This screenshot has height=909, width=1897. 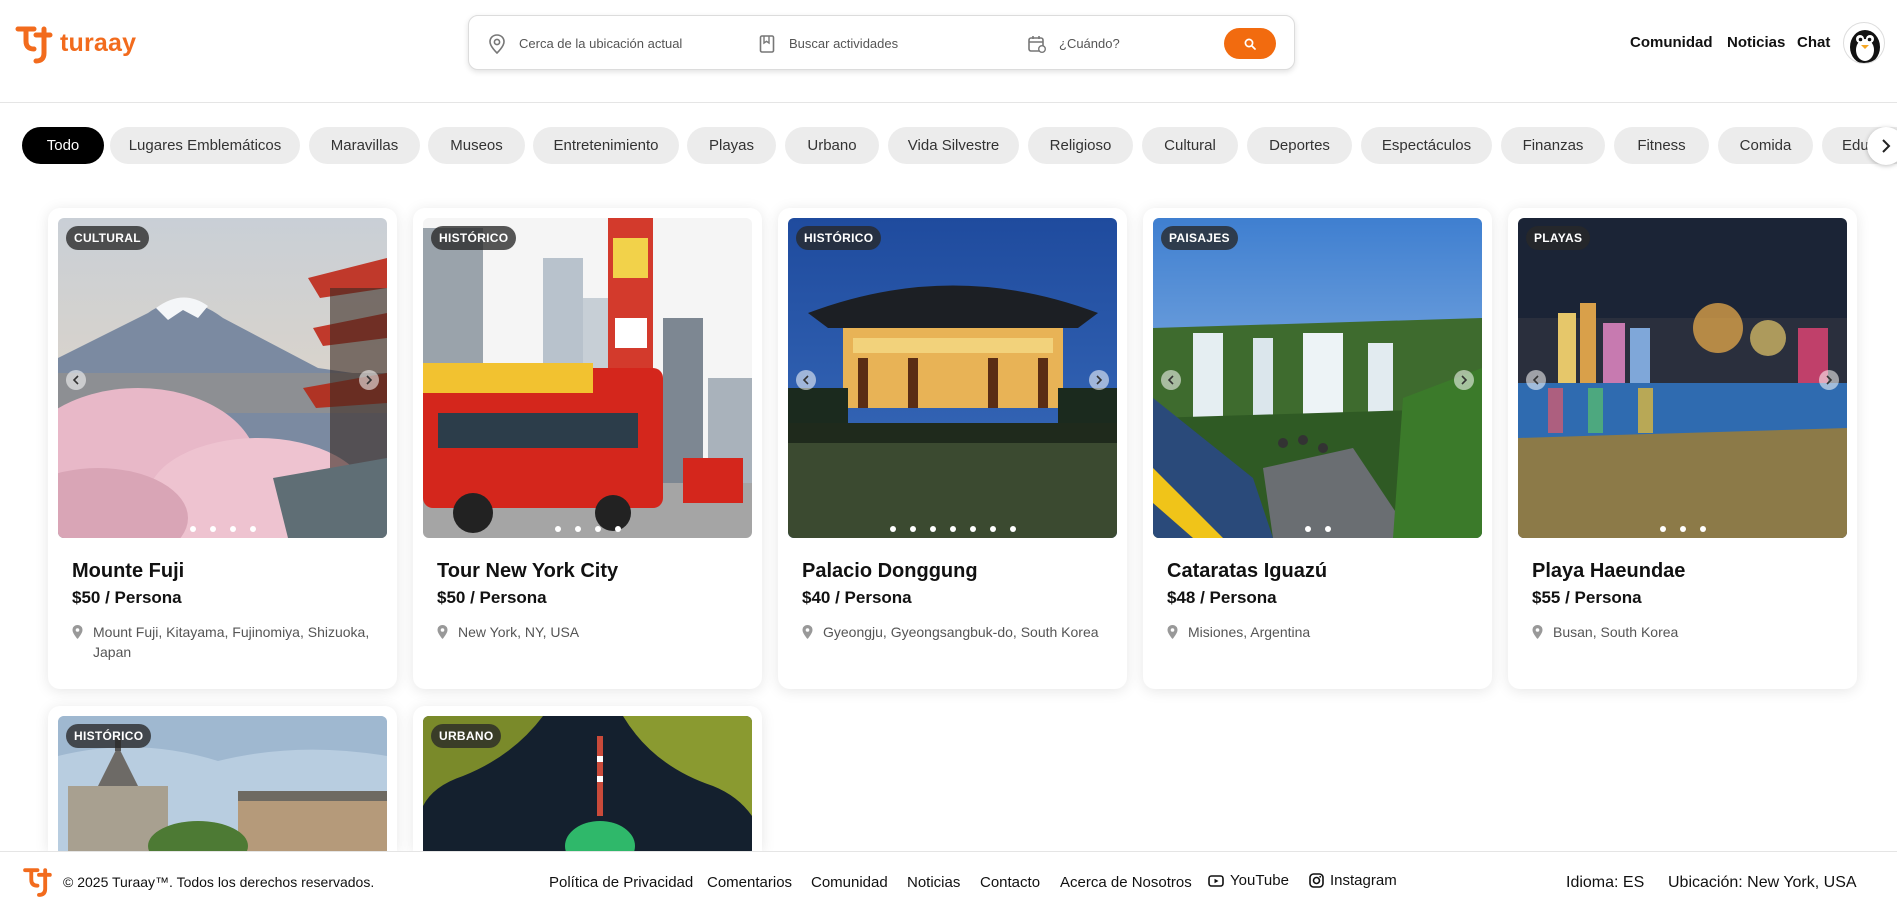 What do you see at coordinates (1299, 145) in the screenshot?
I see `category-chip-deportes: Deportes` at bounding box center [1299, 145].